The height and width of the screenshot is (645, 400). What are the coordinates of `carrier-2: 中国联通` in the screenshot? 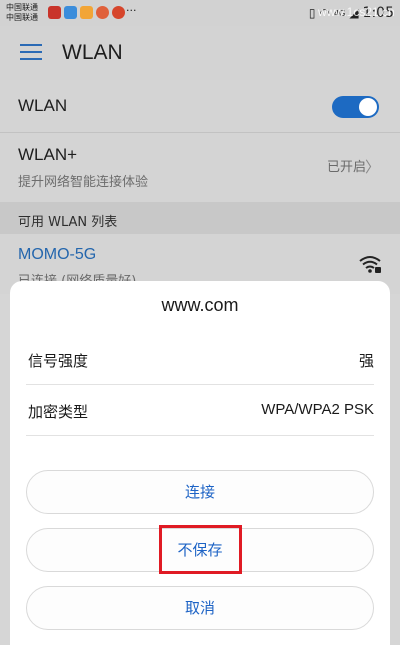 It's located at (22, 17).